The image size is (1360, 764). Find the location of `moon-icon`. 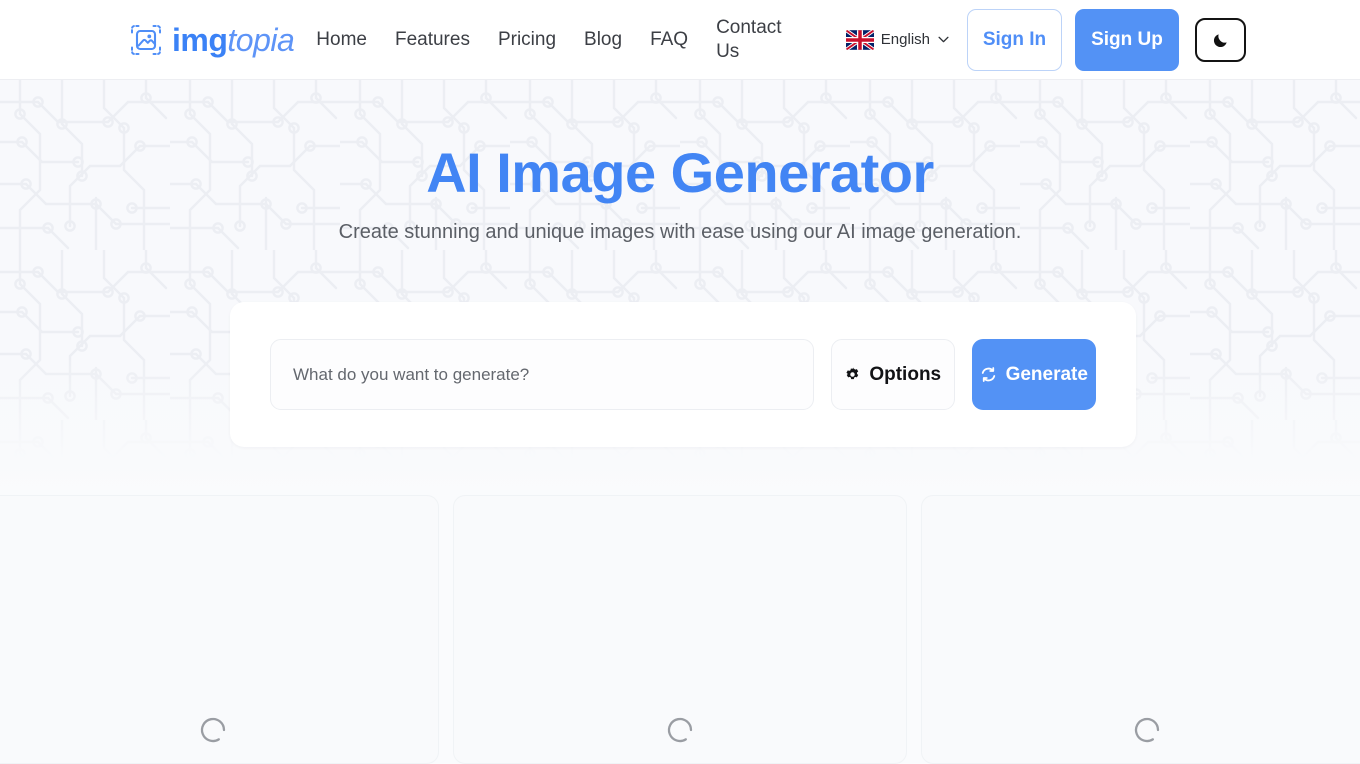

moon-icon is located at coordinates (1221, 40).